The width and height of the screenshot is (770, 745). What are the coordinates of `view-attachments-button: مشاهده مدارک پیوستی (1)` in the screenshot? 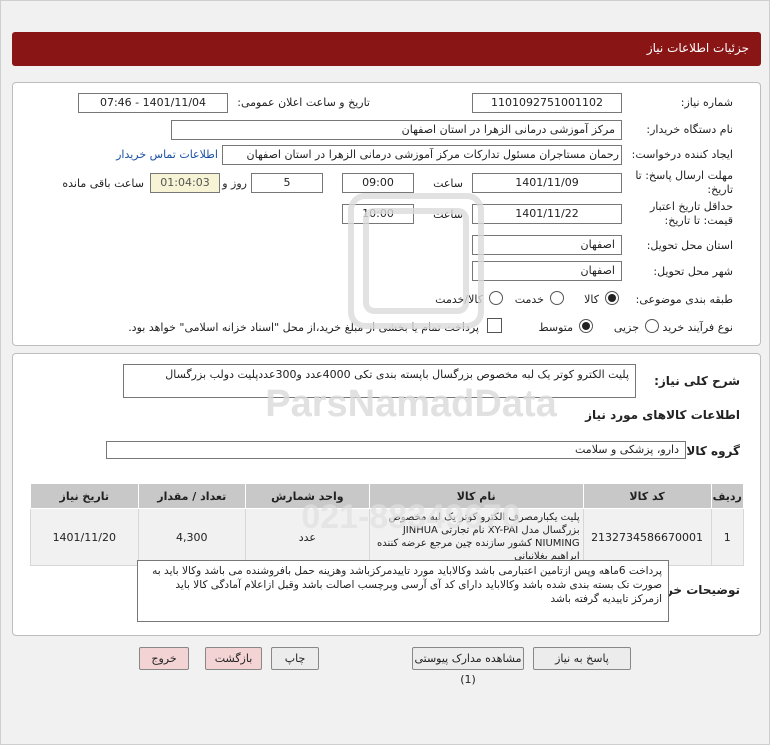 It's located at (468, 666).